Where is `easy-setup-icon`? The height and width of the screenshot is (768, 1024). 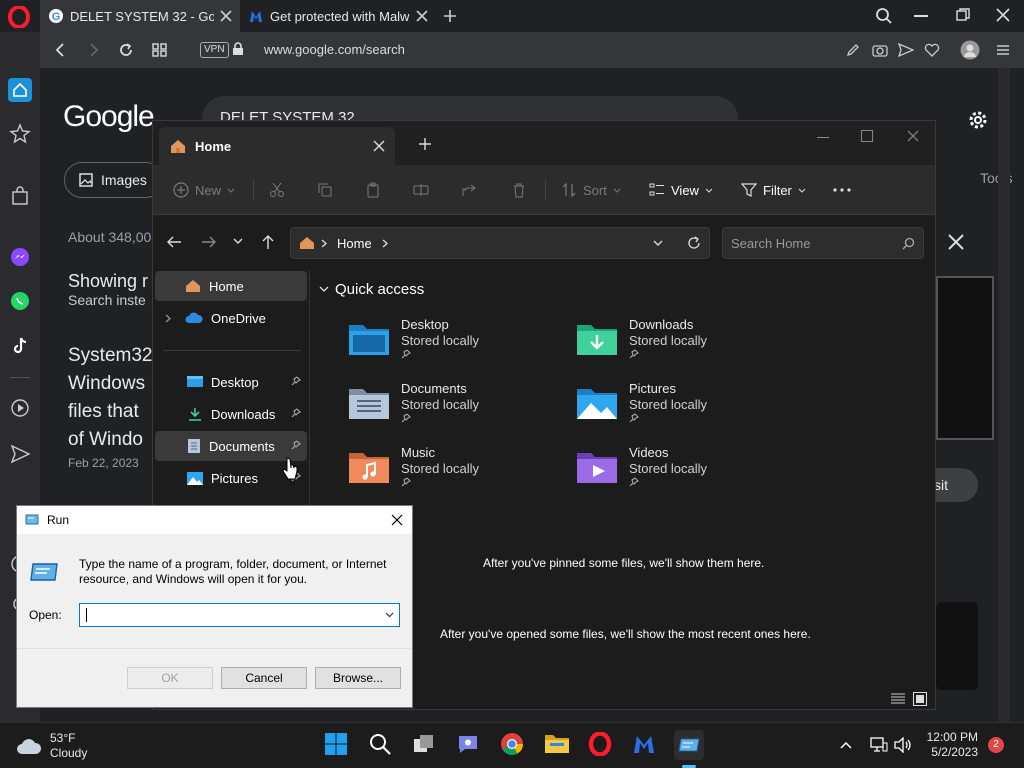 easy-setup-icon is located at coordinates (1003, 50).